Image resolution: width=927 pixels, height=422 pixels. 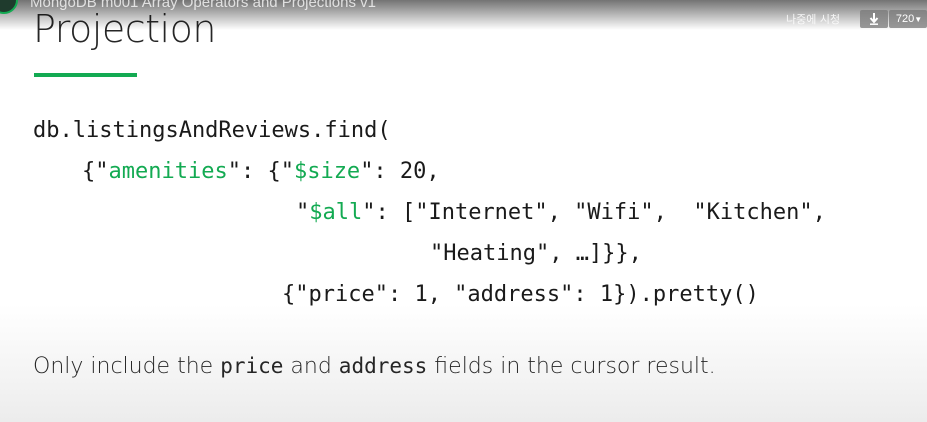 I want to click on code-line-4: "Heating", …]}},, so click(x=536, y=253).